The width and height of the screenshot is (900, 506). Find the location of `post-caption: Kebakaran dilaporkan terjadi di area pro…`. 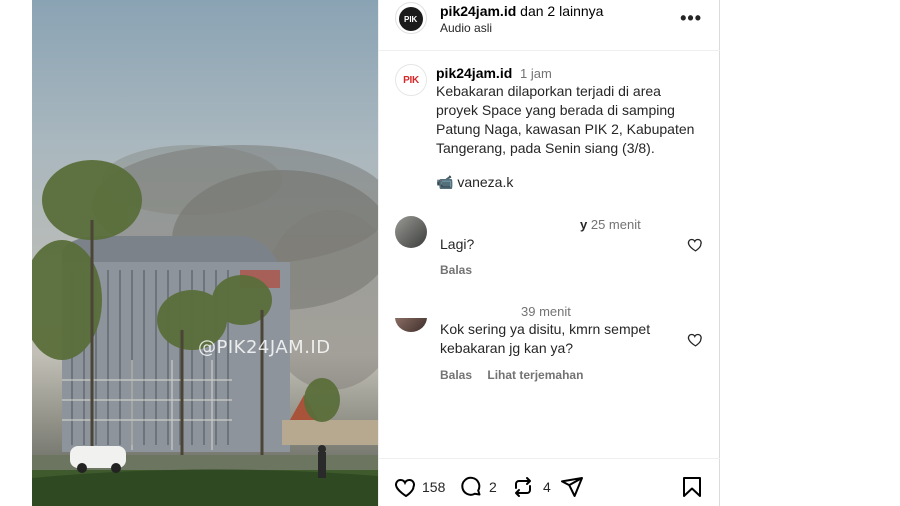

post-caption: Kebakaran dilaporkan terjadi di area pro… is located at coordinates (565, 119).